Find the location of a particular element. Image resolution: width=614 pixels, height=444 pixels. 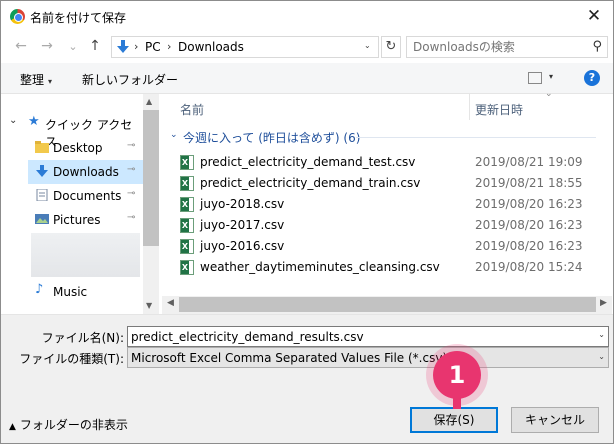

group-label: 今週に入って (昨日は含めず) (6) is located at coordinates (272, 138).